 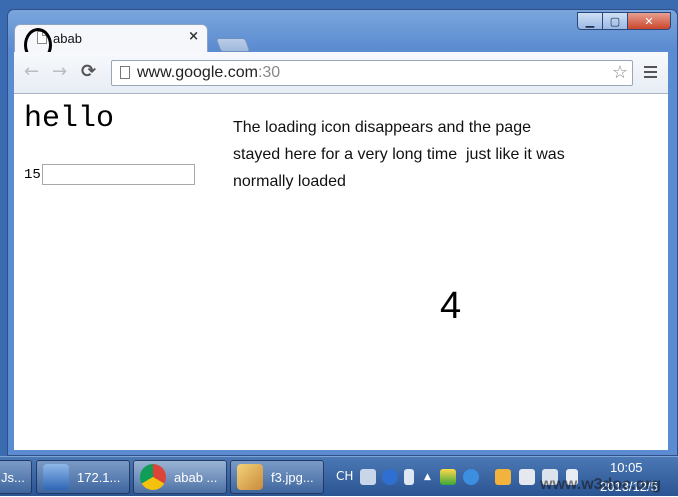 I want to click on new-tab-button, so click(x=233, y=45).